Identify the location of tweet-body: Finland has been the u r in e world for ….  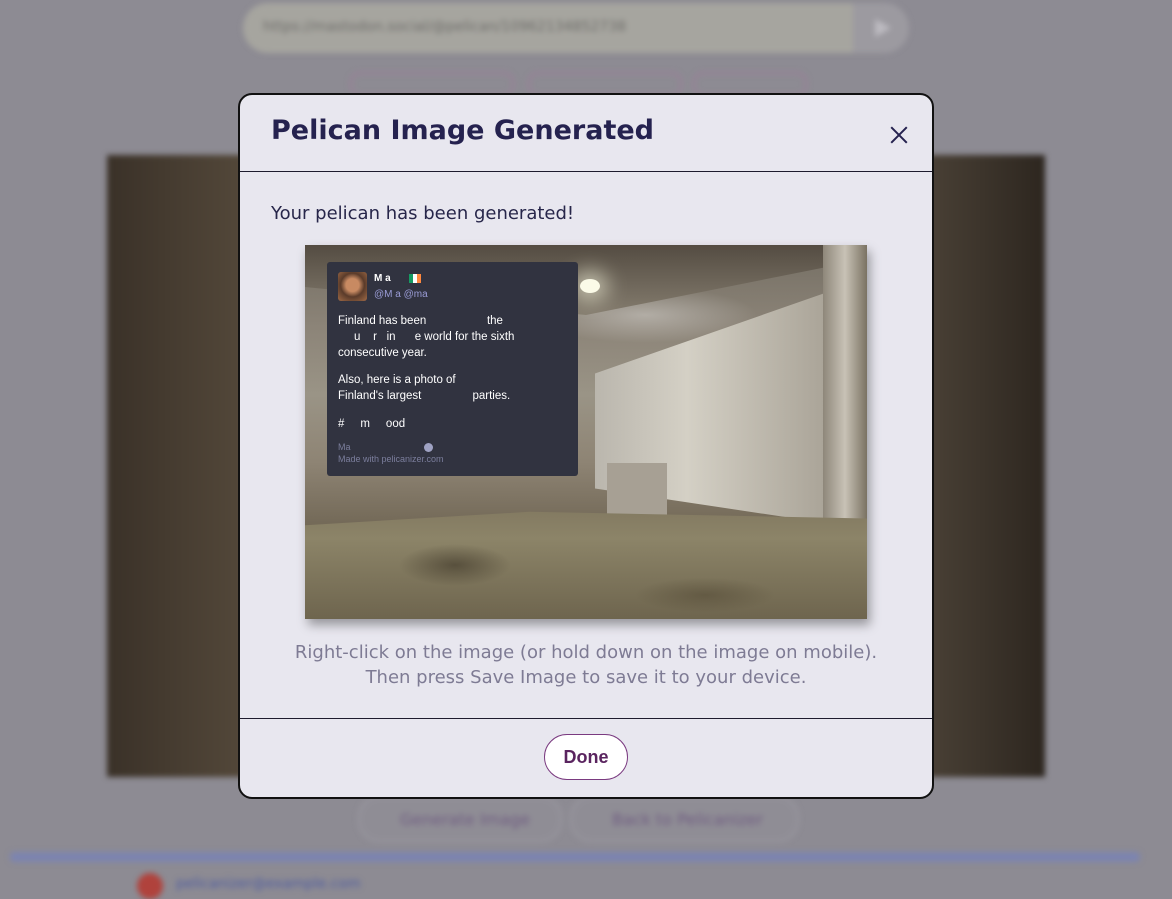
(454, 371).